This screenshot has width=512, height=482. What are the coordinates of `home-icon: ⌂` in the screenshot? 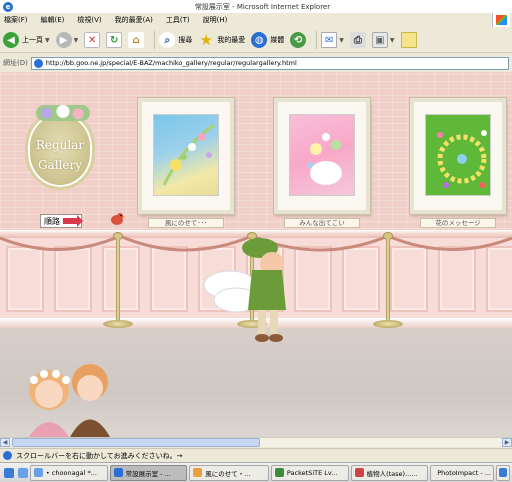 It's located at (136, 40).